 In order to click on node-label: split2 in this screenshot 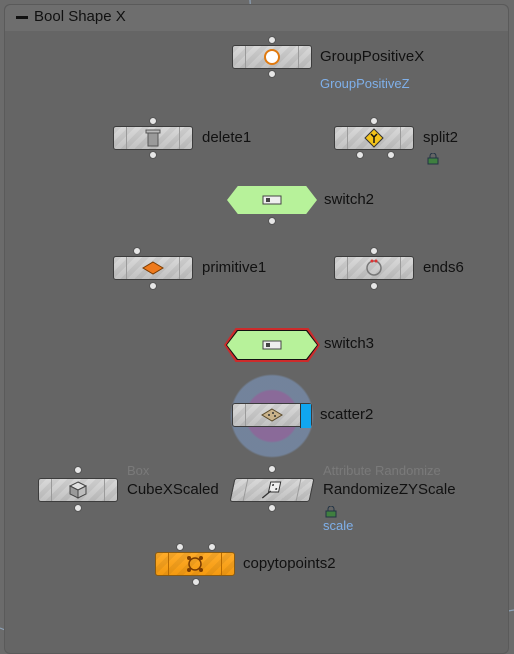, I will do `click(441, 137)`.